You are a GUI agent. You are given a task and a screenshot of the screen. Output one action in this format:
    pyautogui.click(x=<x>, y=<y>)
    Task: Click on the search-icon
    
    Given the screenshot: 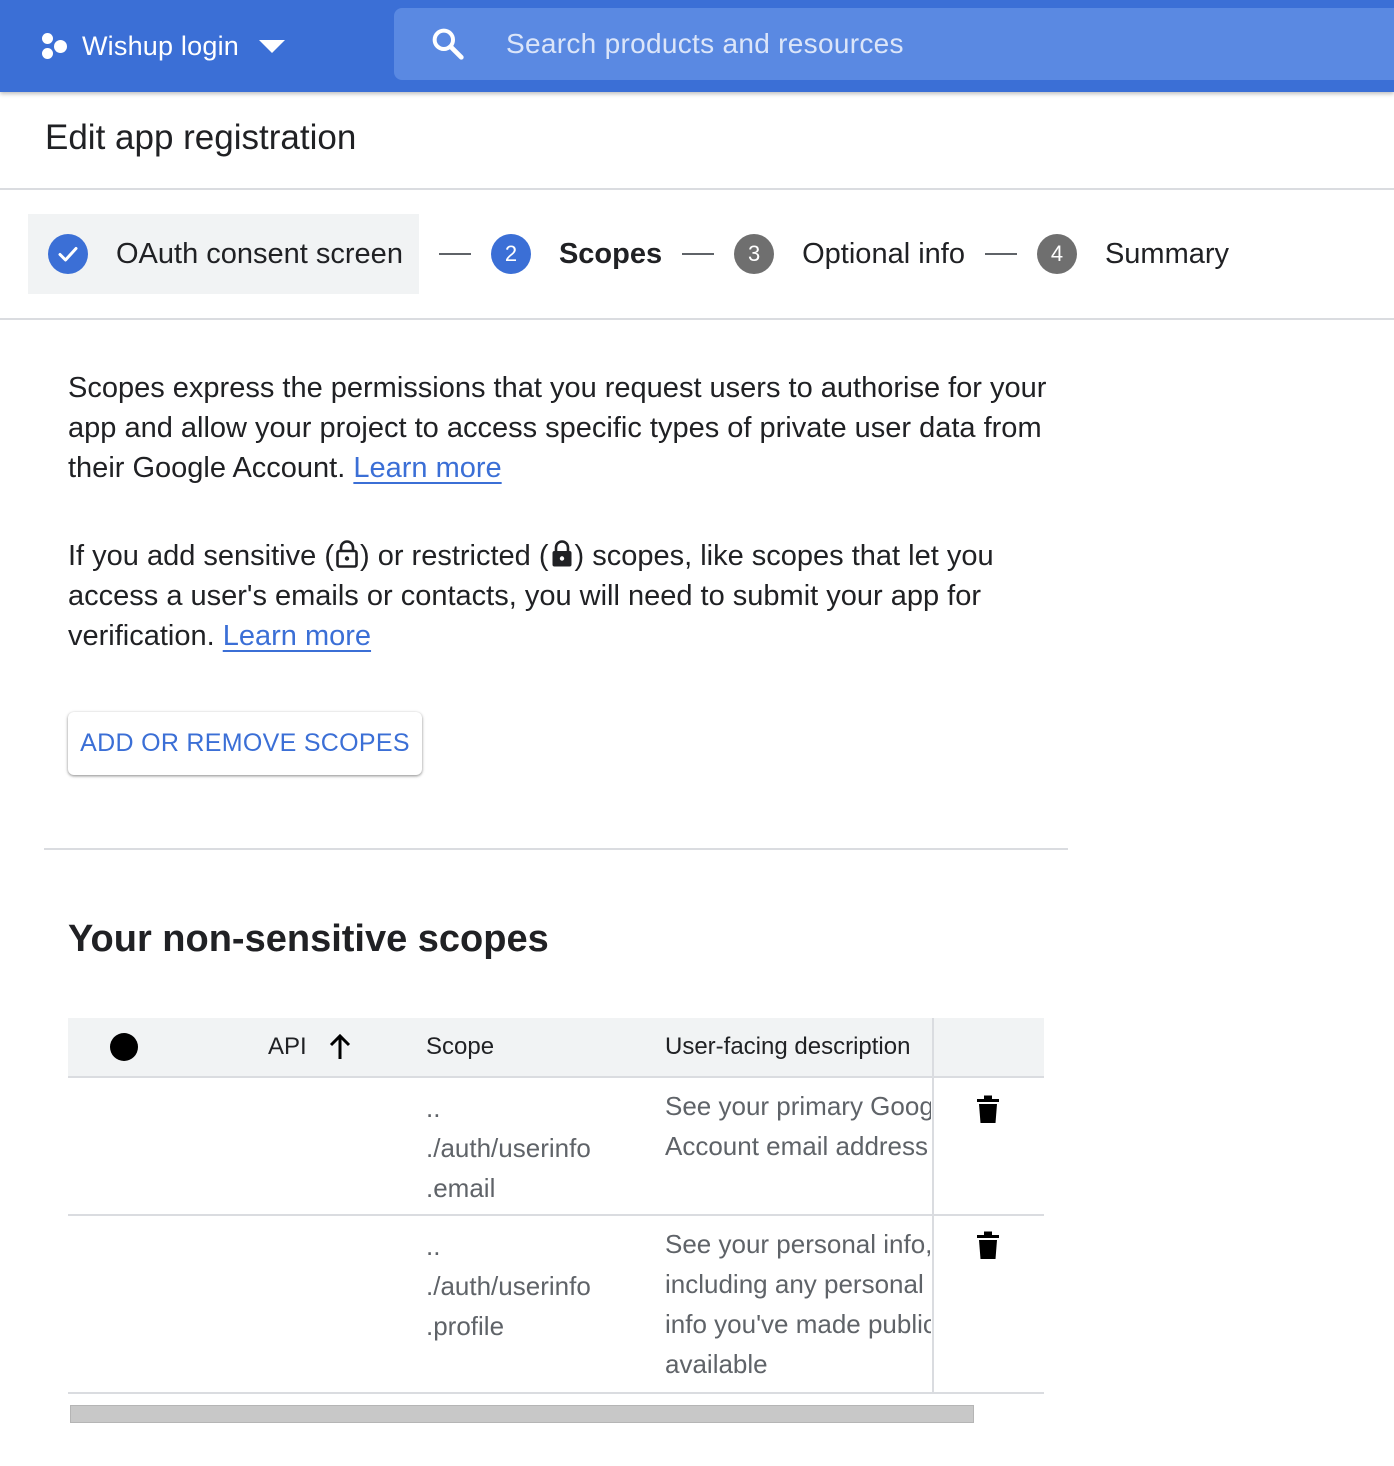 What is the action you would take?
    pyautogui.click(x=448, y=44)
    